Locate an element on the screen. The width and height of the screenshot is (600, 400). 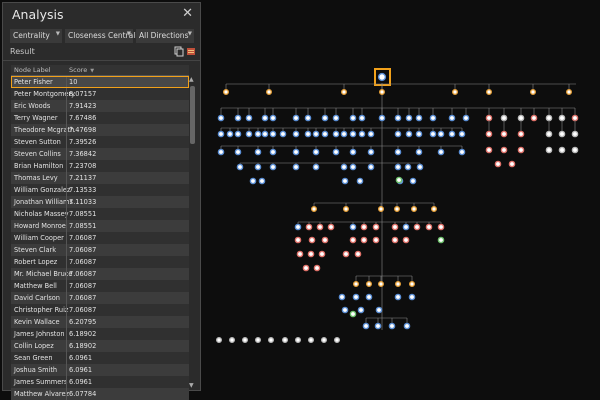
table-row: Thomas Levy 7.21137 is located at coordinates (100, 178).